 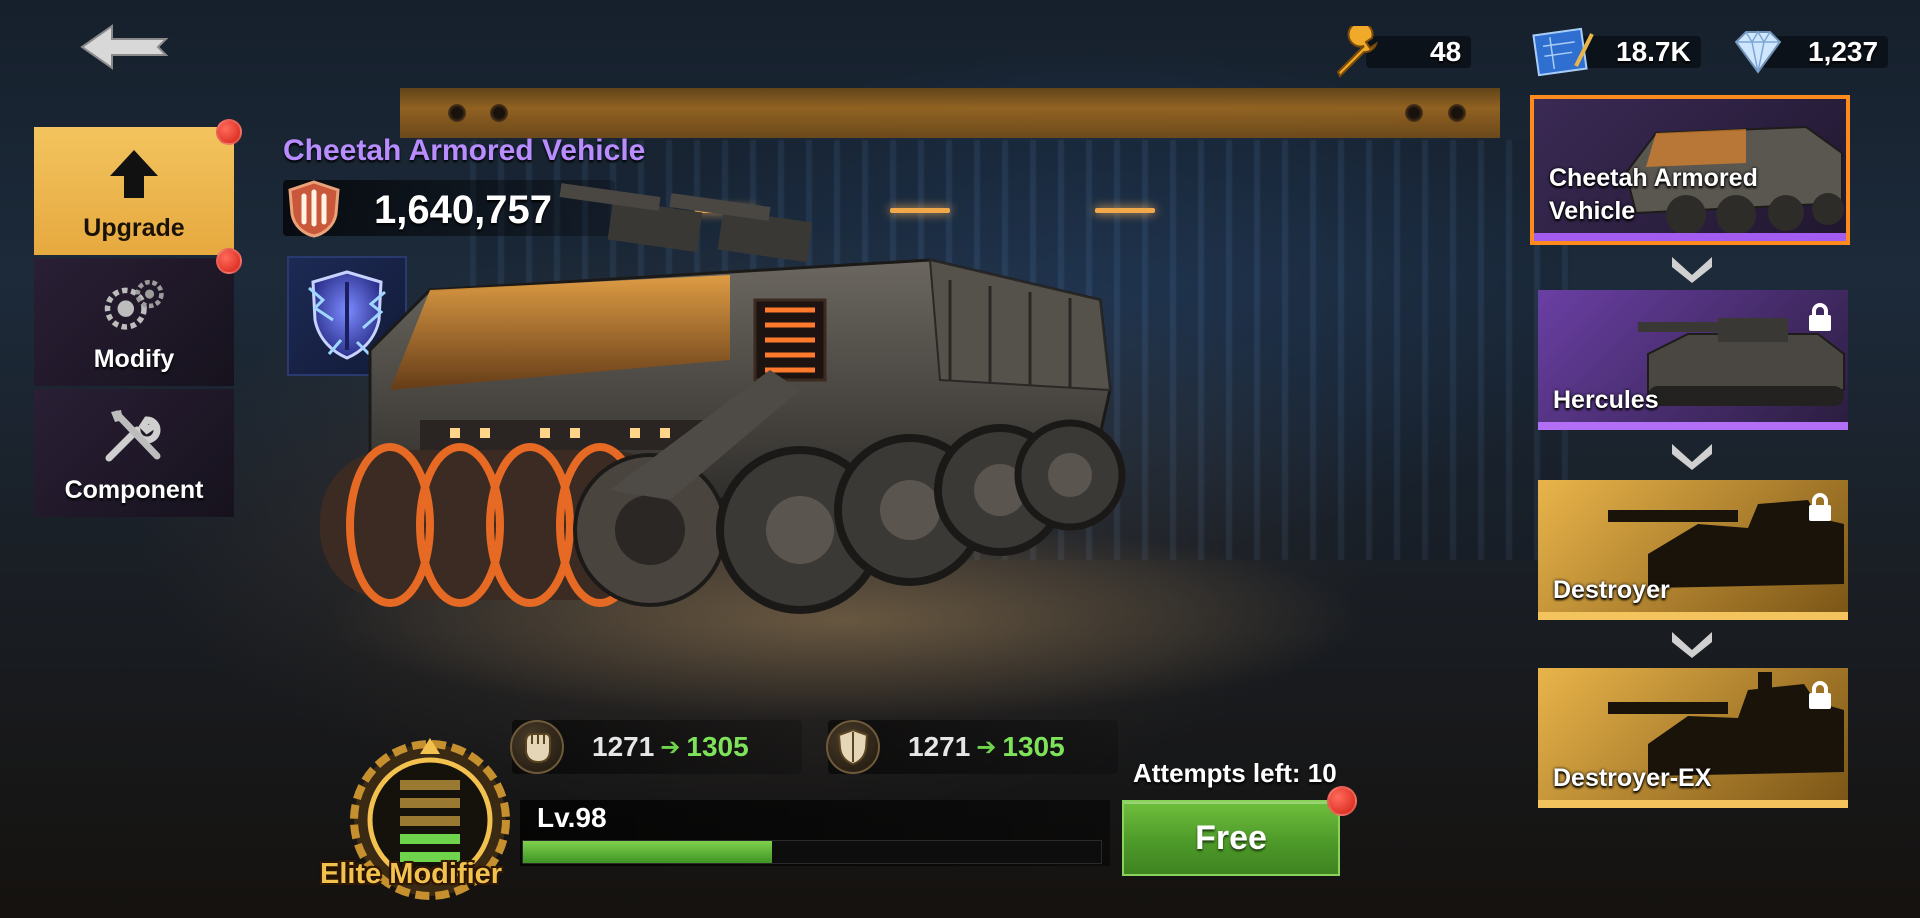 What do you see at coordinates (717, 746) in the screenshot?
I see `attack-to: 1305` at bounding box center [717, 746].